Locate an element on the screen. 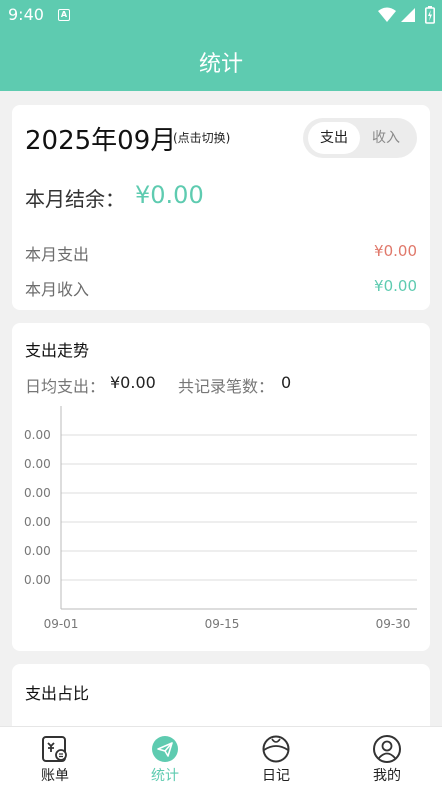 The image size is (442, 787). status-bar: 9:40 A is located at coordinates (221, 15).